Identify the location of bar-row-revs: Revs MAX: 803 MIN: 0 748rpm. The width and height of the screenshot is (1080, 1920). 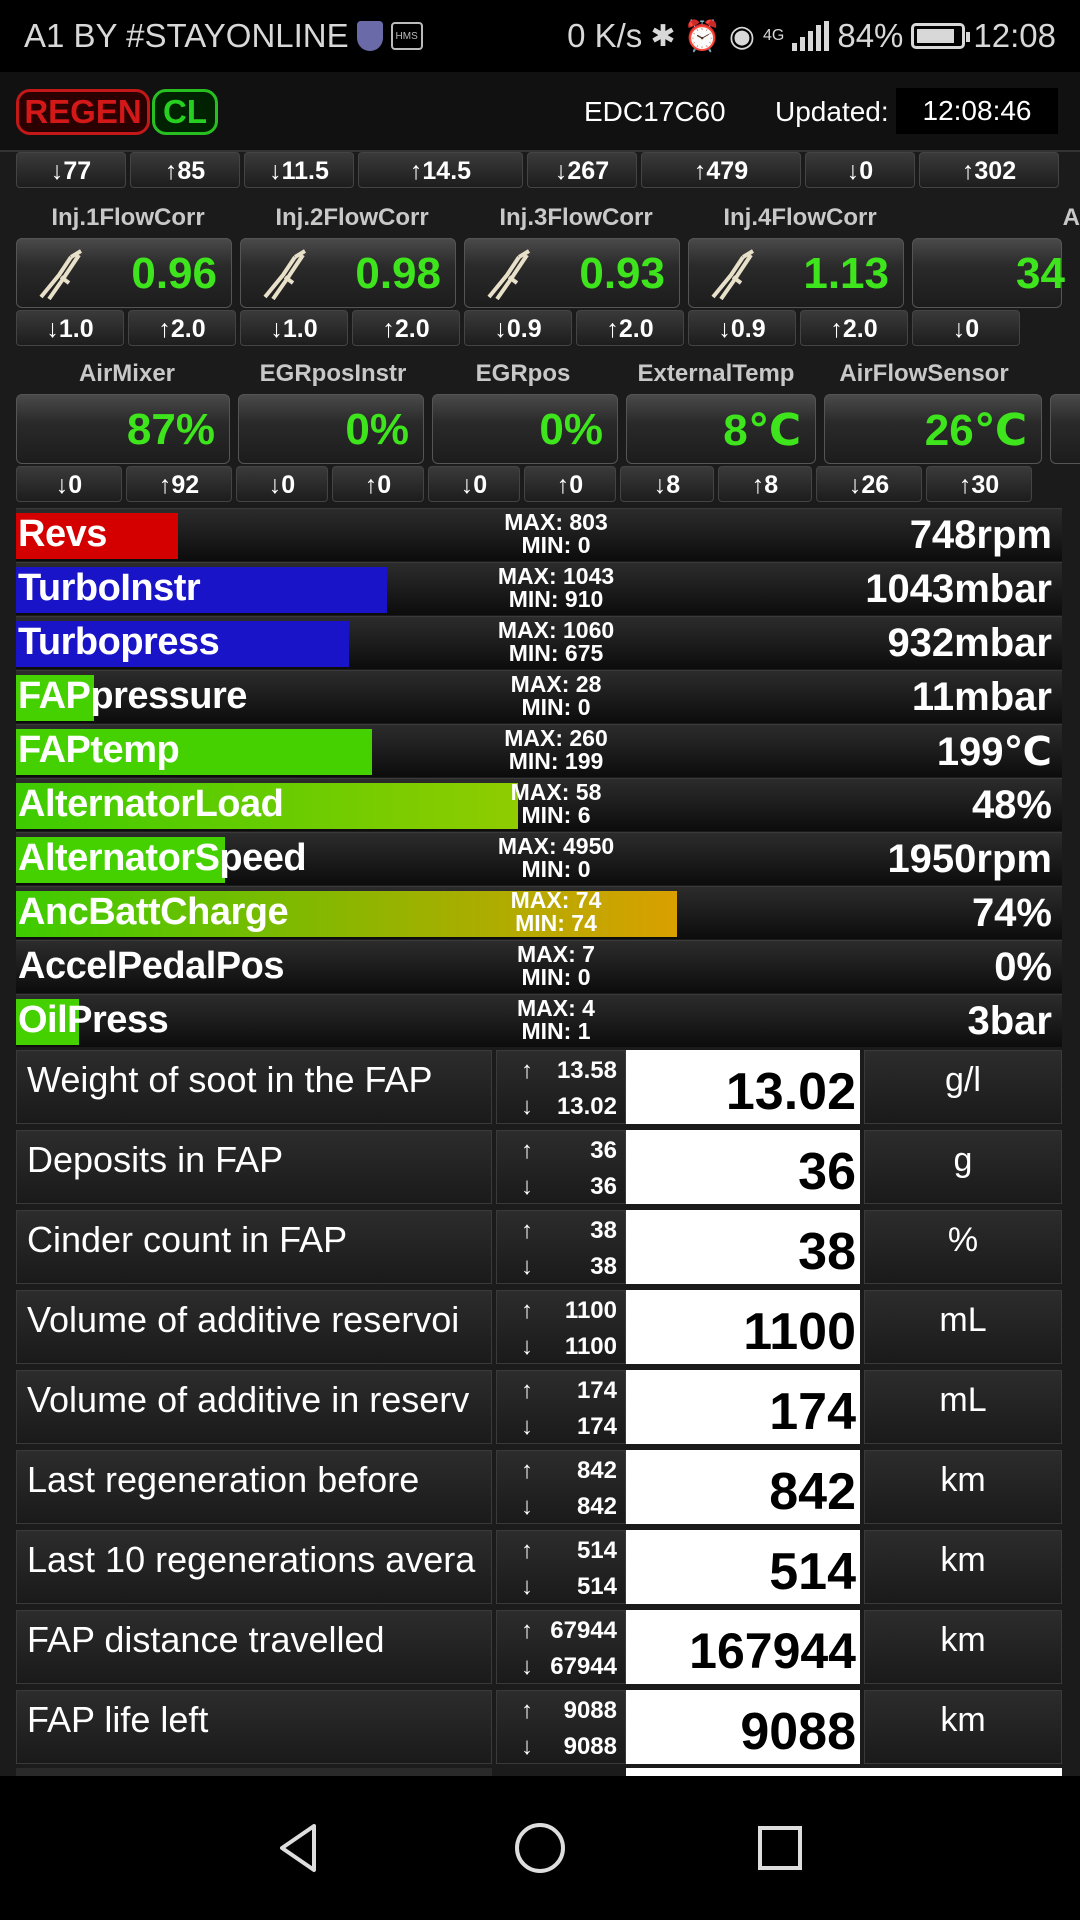
(539, 534).